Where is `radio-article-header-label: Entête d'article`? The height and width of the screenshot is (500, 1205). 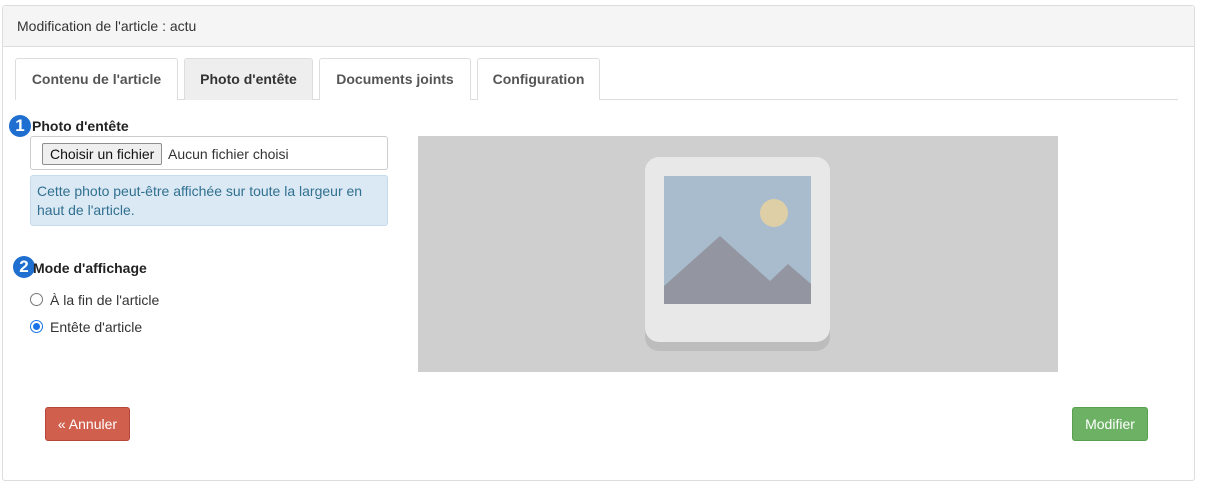
radio-article-header-label: Entête d'article is located at coordinates (96, 327).